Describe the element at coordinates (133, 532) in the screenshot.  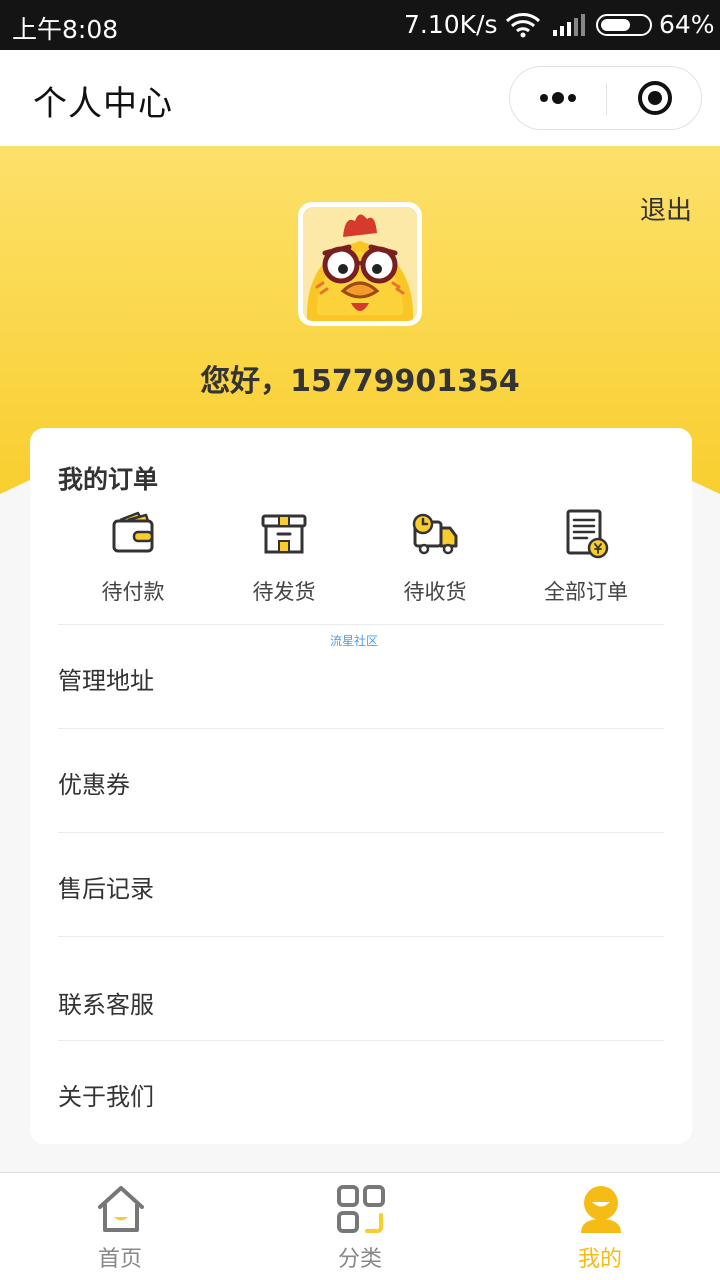
I see `wallet-icon` at that location.